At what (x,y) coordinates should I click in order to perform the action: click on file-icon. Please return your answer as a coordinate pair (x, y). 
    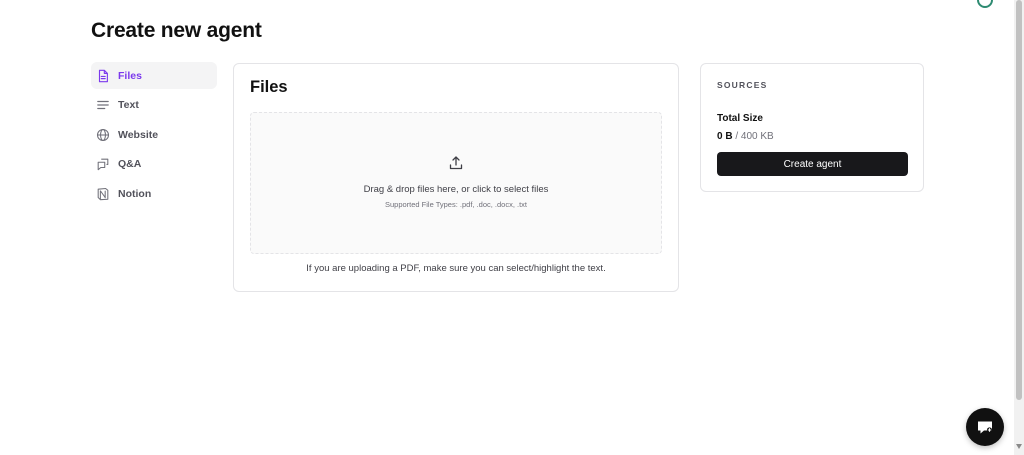
    Looking at the image, I should click on (103, 76).